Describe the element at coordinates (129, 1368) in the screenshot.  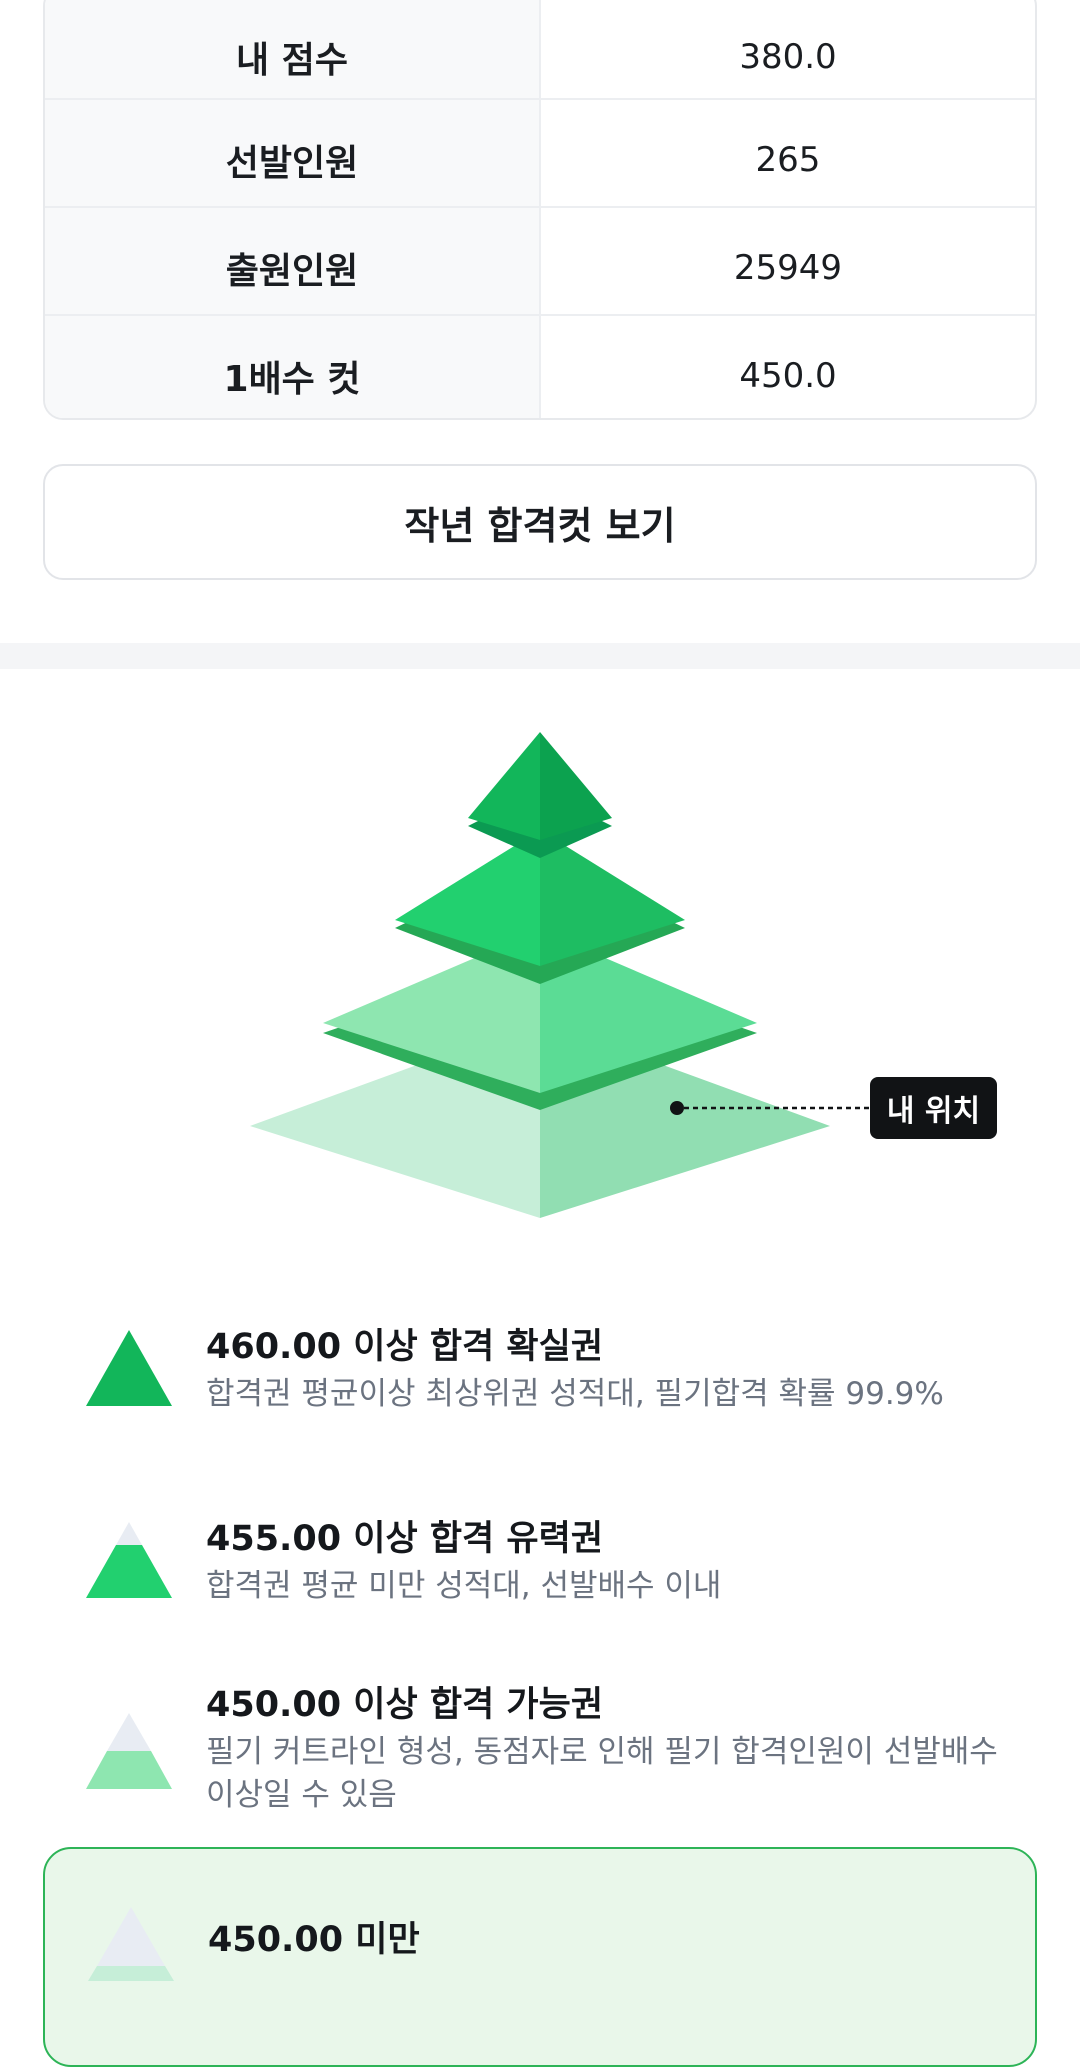
I see `pyramid-tier-1-icon` at that location.